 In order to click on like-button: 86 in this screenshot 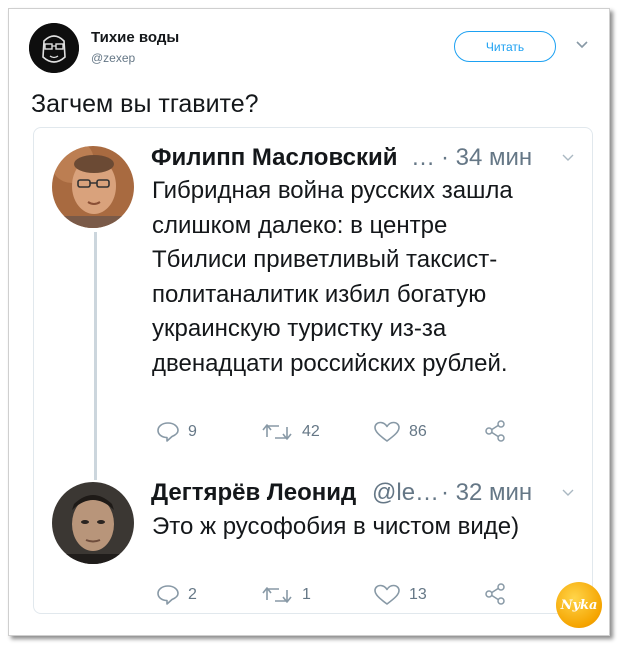, I will do `click(400, 432)`.